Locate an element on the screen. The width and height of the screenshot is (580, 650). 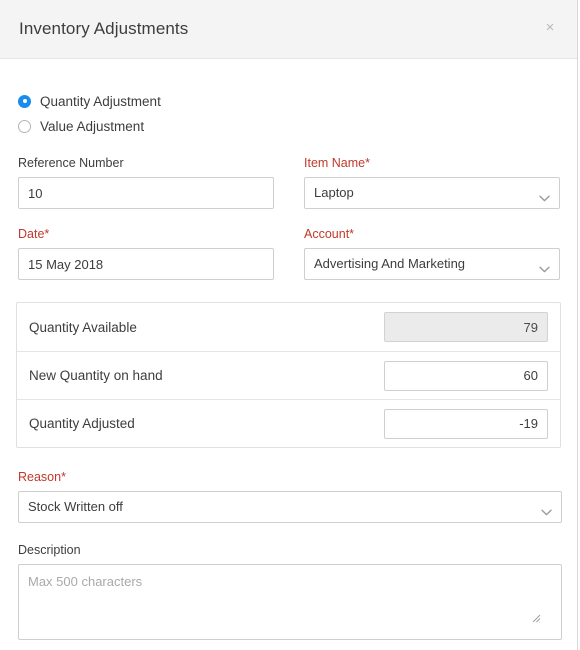
date-input is located at coordinates (146, 264).